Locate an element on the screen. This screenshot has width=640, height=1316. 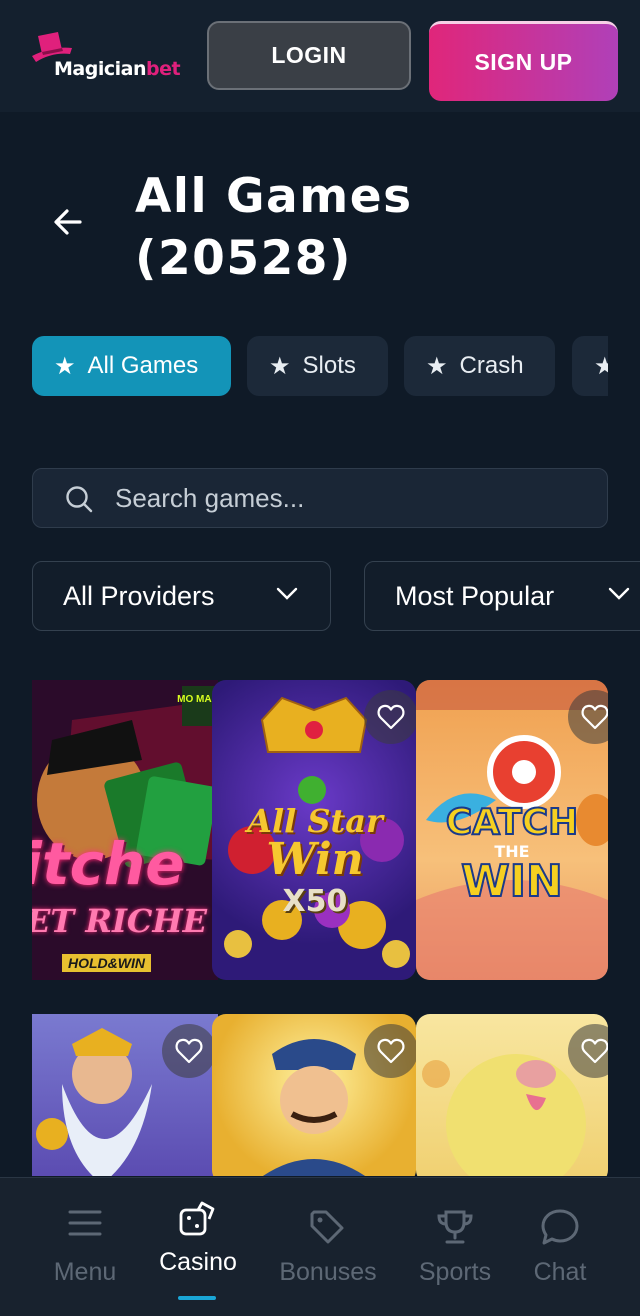
page-title: All Games (20528) is located at coordinates (274, 227).